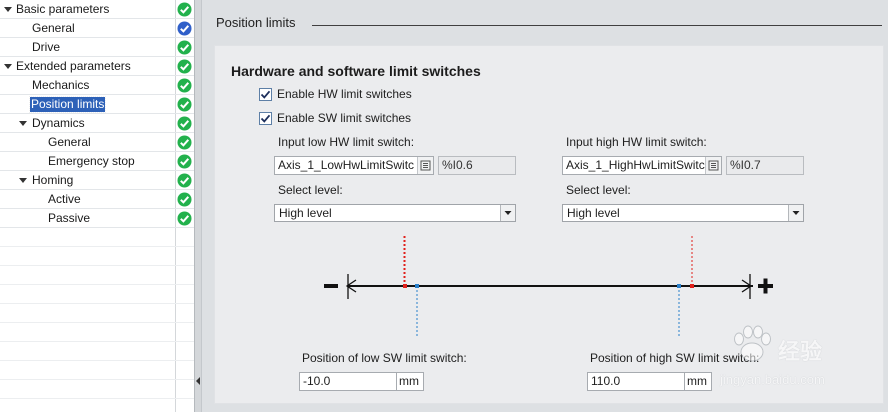 The image size is (888, 412). I want to click on watermark-title: 经验, so click(800, 351).